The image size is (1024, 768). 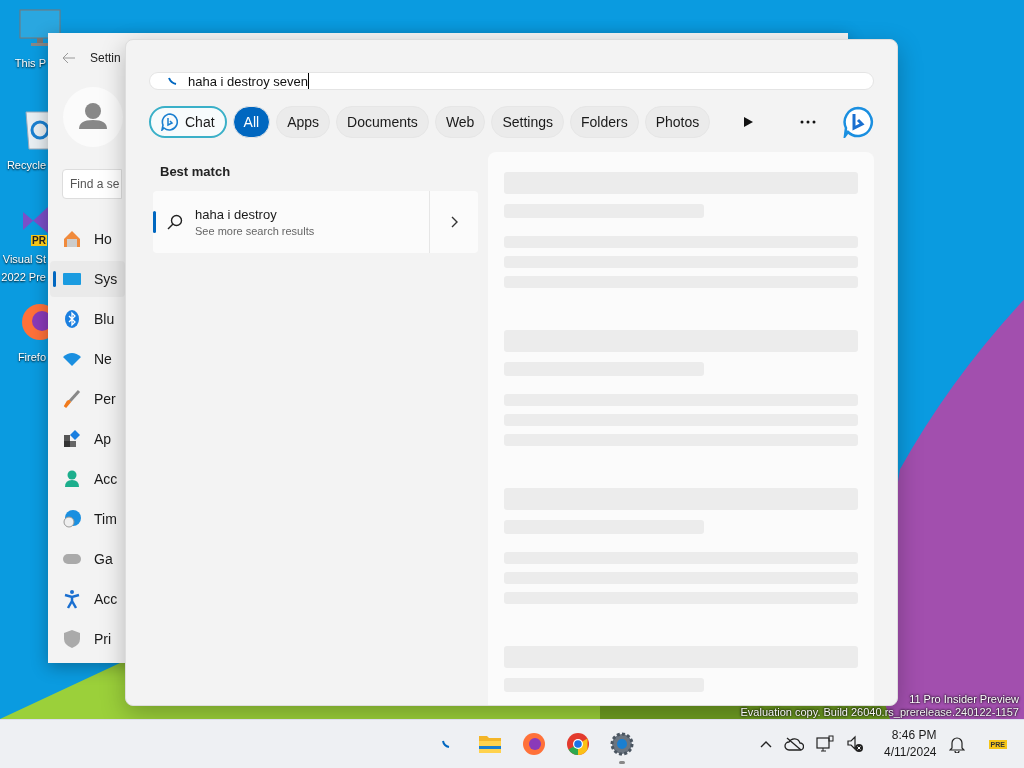 What do you see at coordinates (251, 122) in the screenshot?
I see `filter-chip: All` at bounding box center [251, 122].